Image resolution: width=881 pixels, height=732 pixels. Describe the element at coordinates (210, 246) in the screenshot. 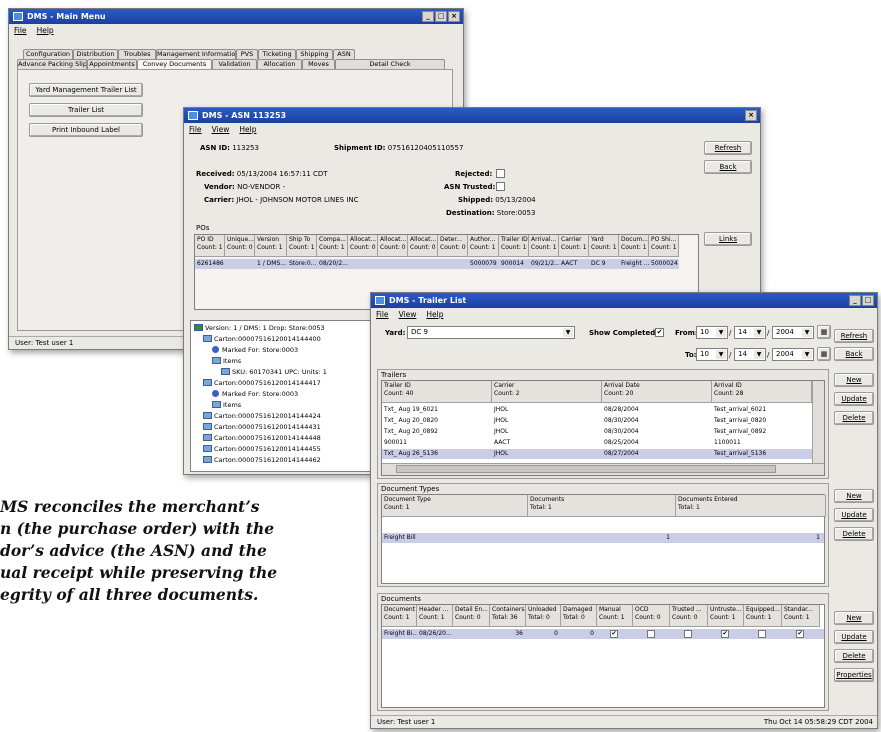

I see `po-column-header: PO ID Count: 1` at that location.